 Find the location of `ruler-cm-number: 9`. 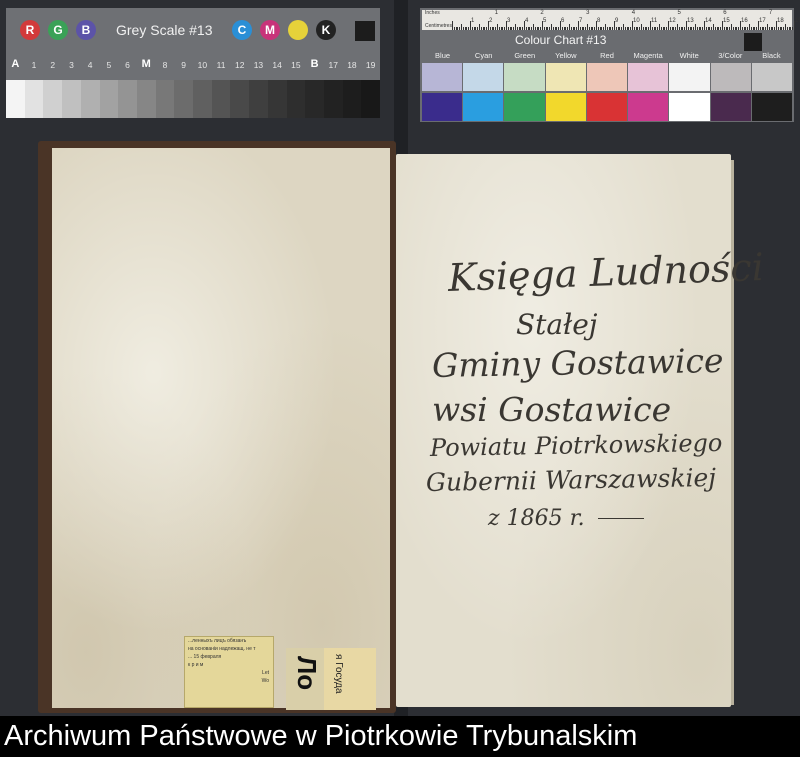

ruler-cm-number: 9 is located at coordinates (617, 21).